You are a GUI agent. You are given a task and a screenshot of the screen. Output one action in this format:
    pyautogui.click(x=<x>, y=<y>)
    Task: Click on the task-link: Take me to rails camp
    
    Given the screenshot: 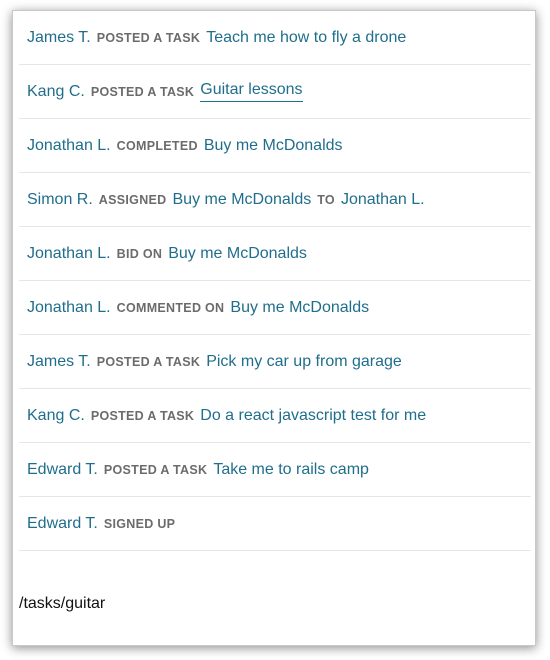 What is the action you would take?
    pyautogui.click(x=291, y=470)
    